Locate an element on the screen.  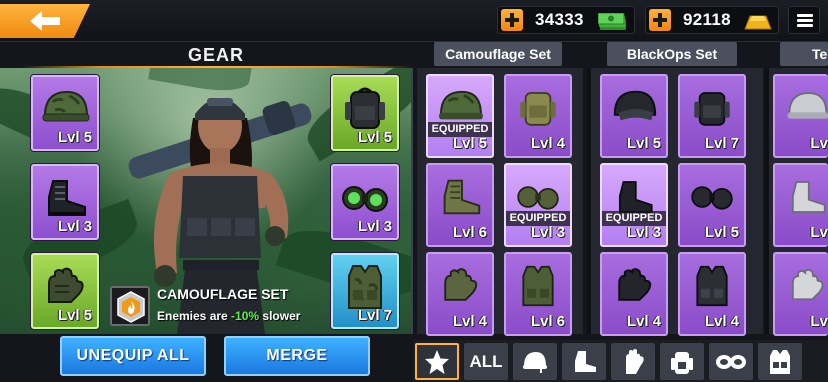
set-item-helmet: Lvl is located at coordinates (800, 116).